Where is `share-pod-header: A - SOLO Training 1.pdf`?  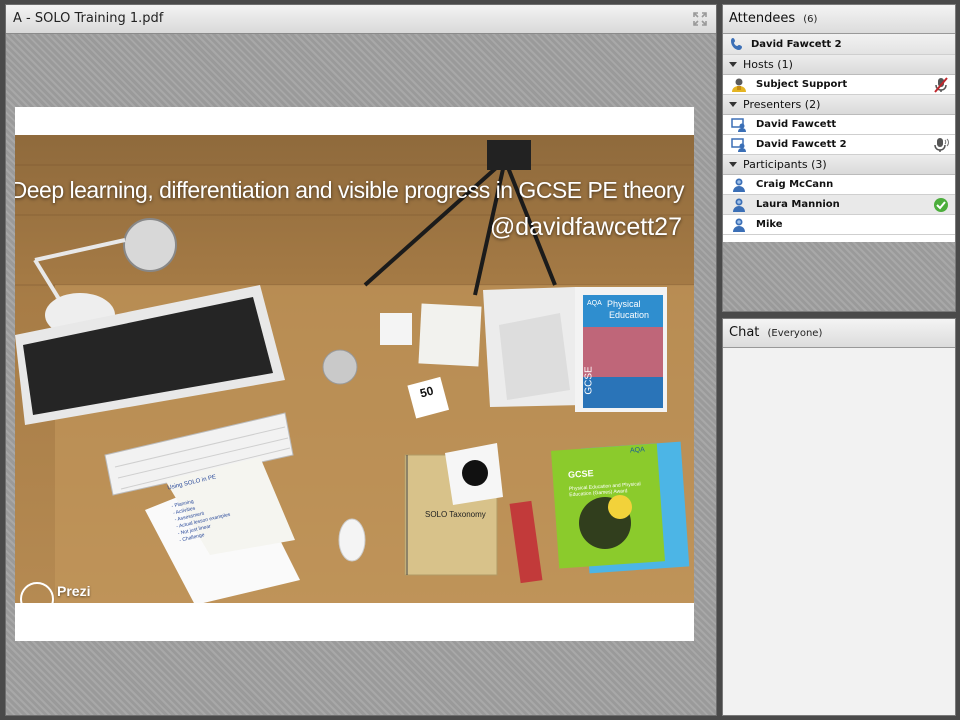
share-pod-header: A - SOLO Training 1.pdf is located at coordinates (361, 19).